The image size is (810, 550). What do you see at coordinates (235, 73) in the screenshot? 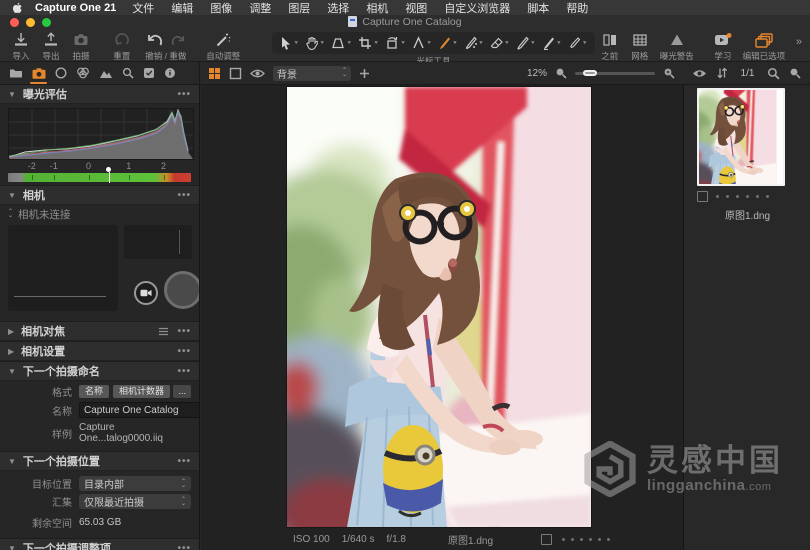
I see `single-view-icon` at bounding box center [235, 73].